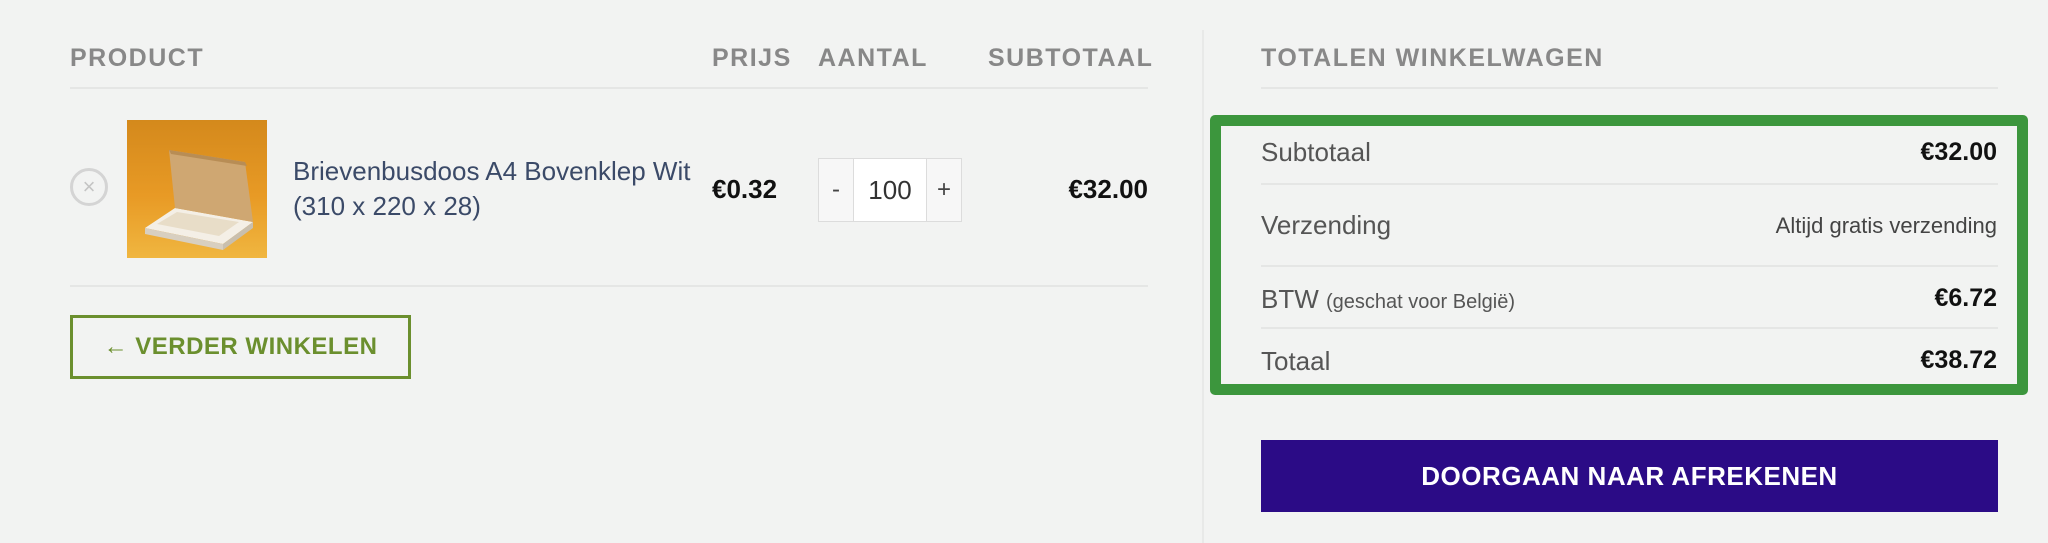  I want to click on subtotal-label: Subtotaal, so click(1316, 152).